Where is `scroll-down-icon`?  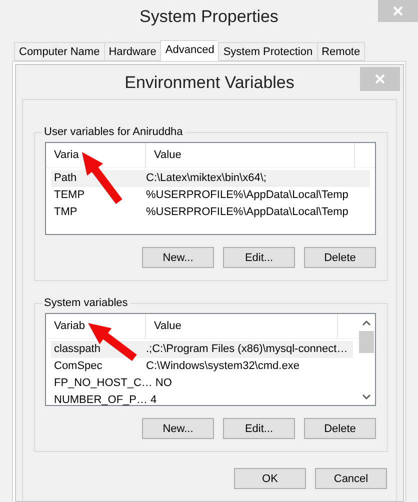
scroll-down-icon is located at coordinates (366, 397).